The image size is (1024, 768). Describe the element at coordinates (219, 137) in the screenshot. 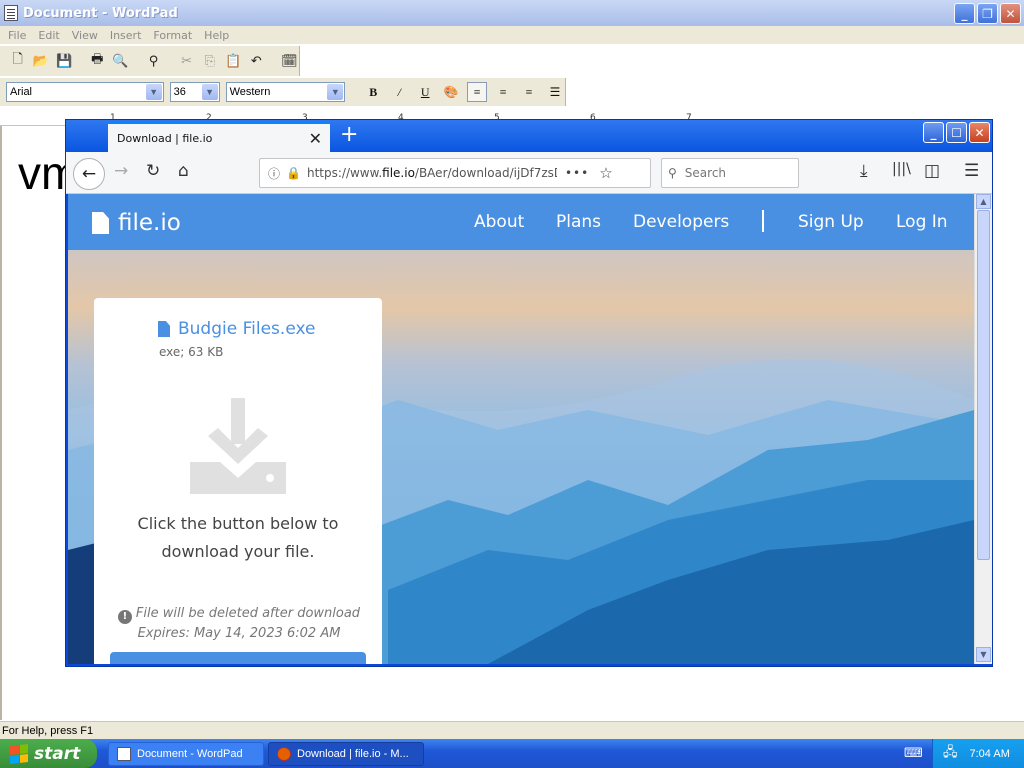

I see `browser-tab: Download | file.io ✕` at that location.